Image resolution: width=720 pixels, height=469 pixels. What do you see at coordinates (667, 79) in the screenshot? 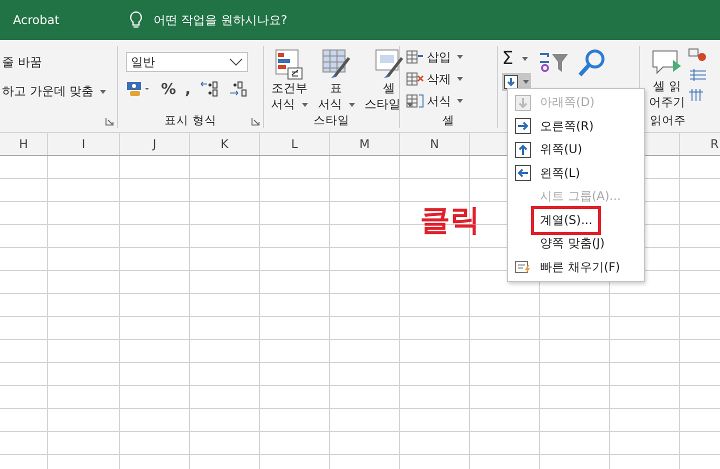
I see `read-cells-button: 셀 읽 어주기` at bounding box center [667, 79].